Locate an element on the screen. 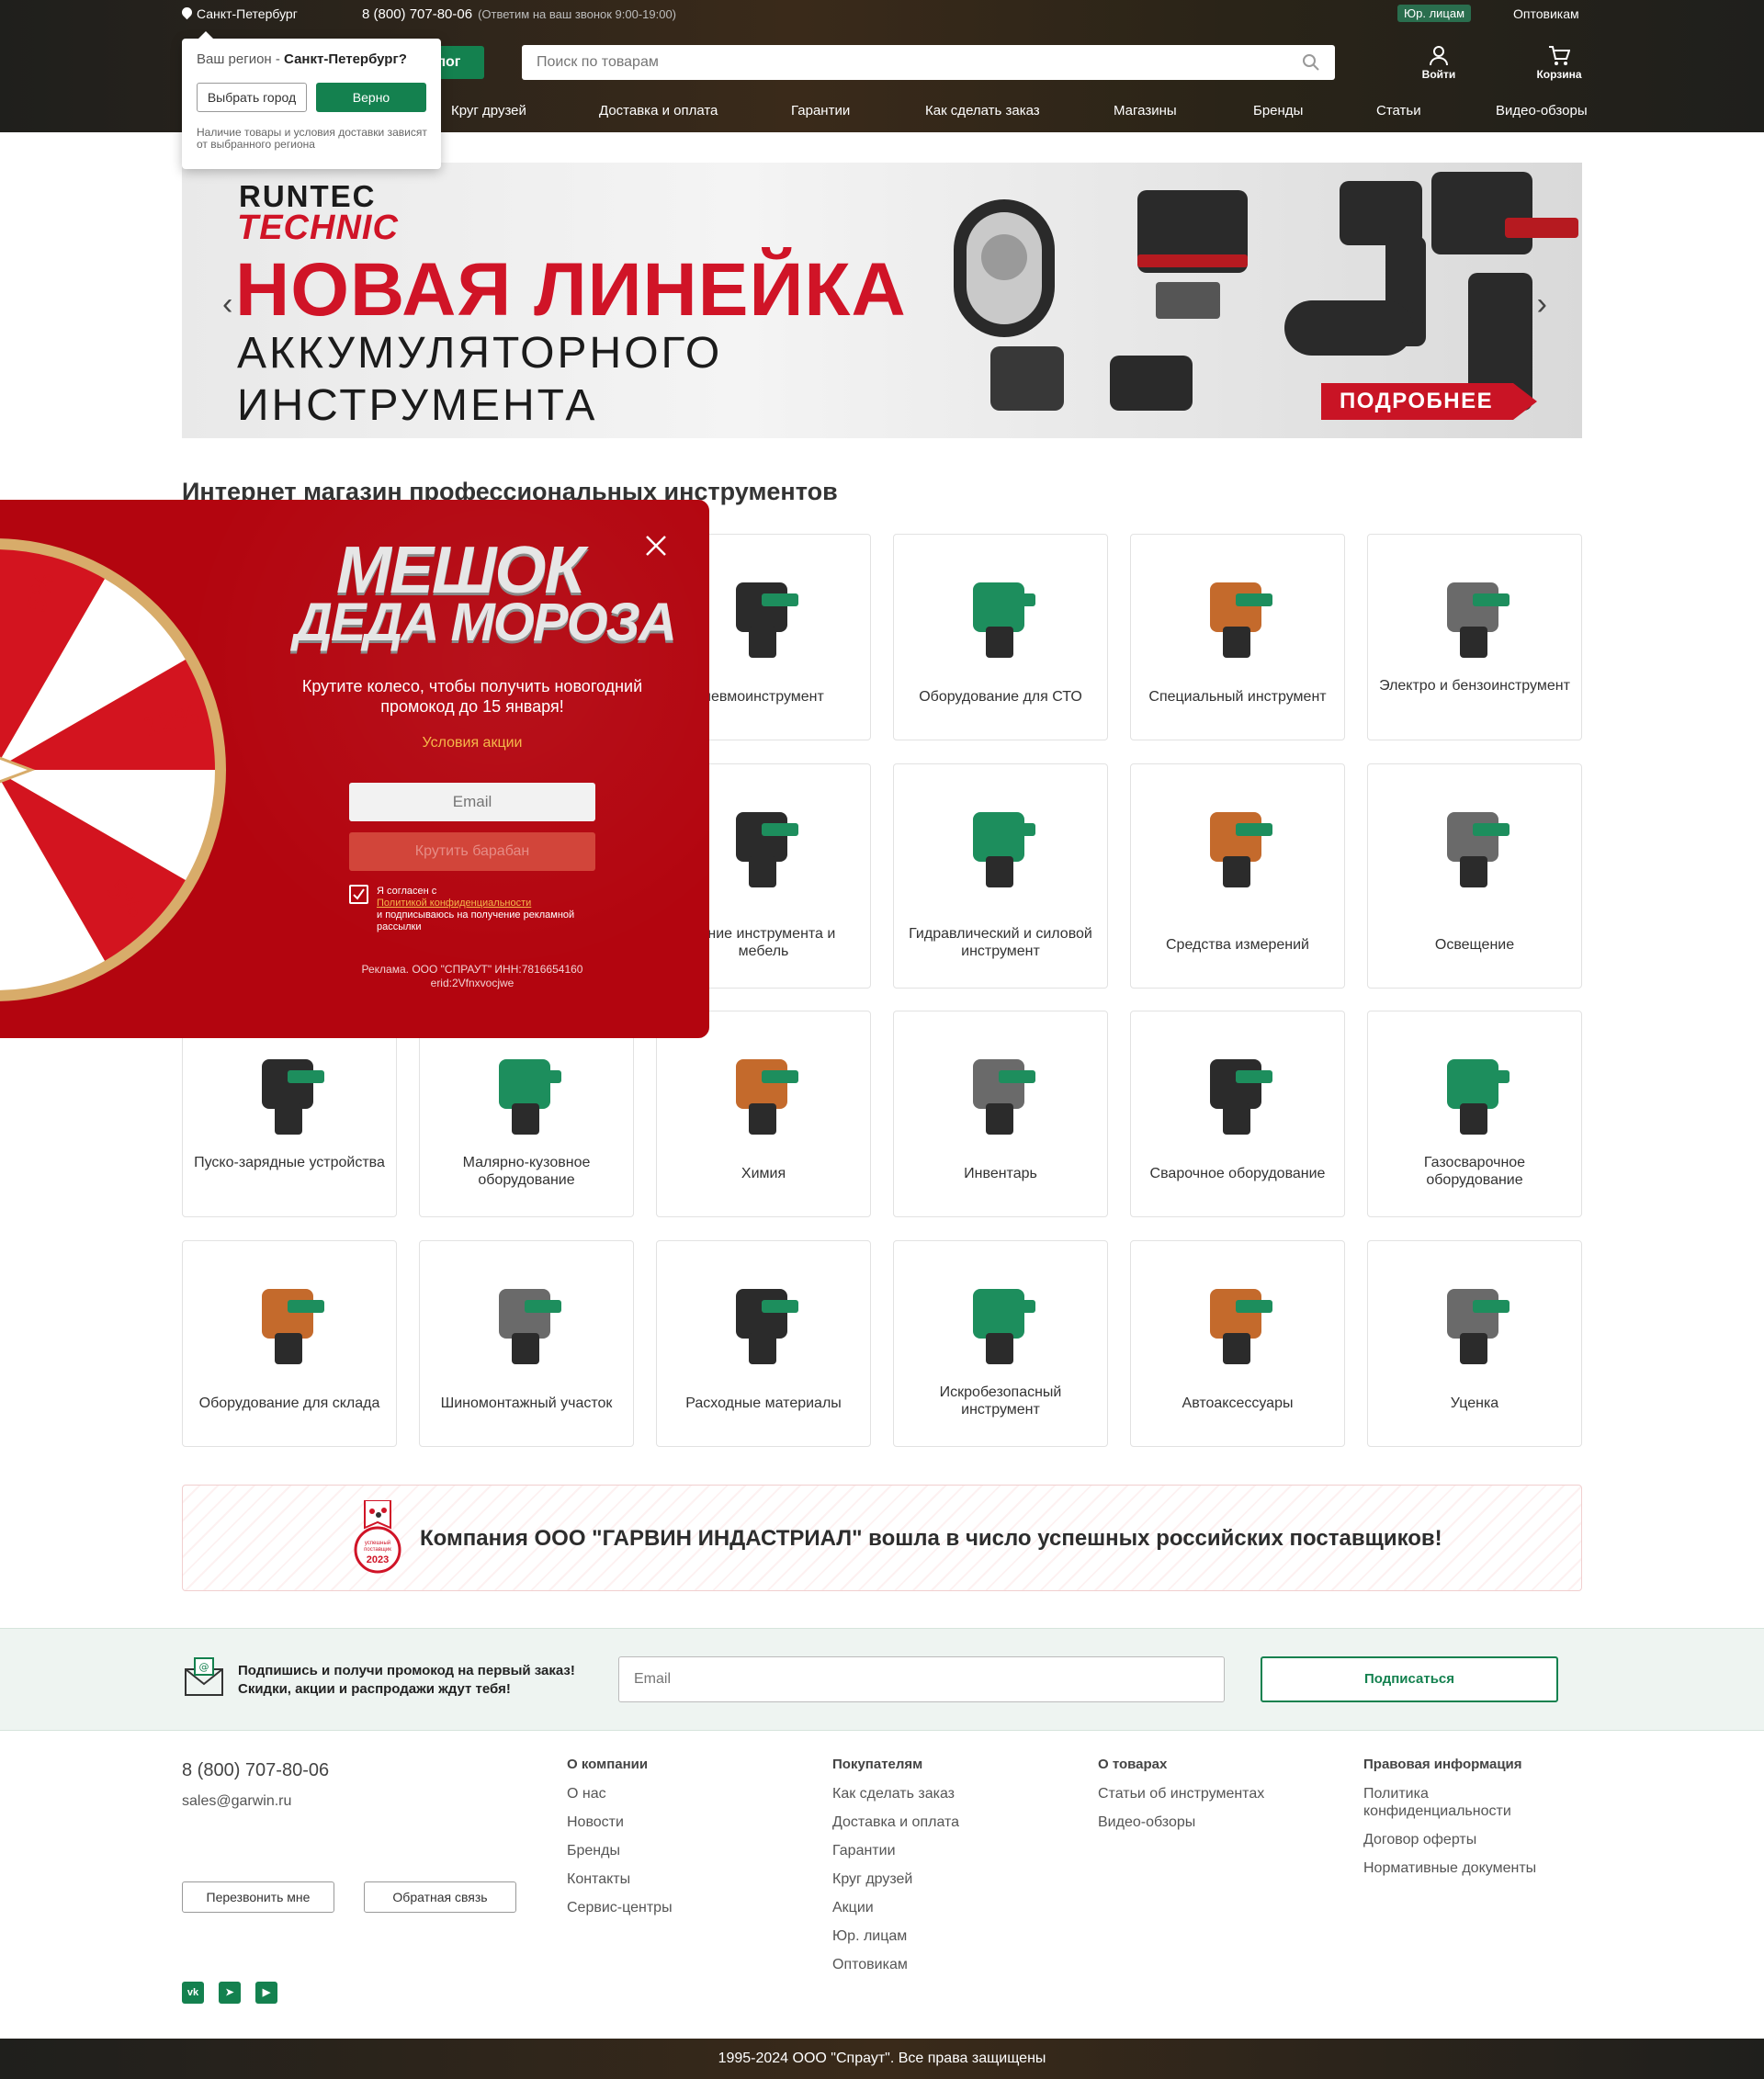  footer-link: Контакты is located at coordinates (620, 1879).